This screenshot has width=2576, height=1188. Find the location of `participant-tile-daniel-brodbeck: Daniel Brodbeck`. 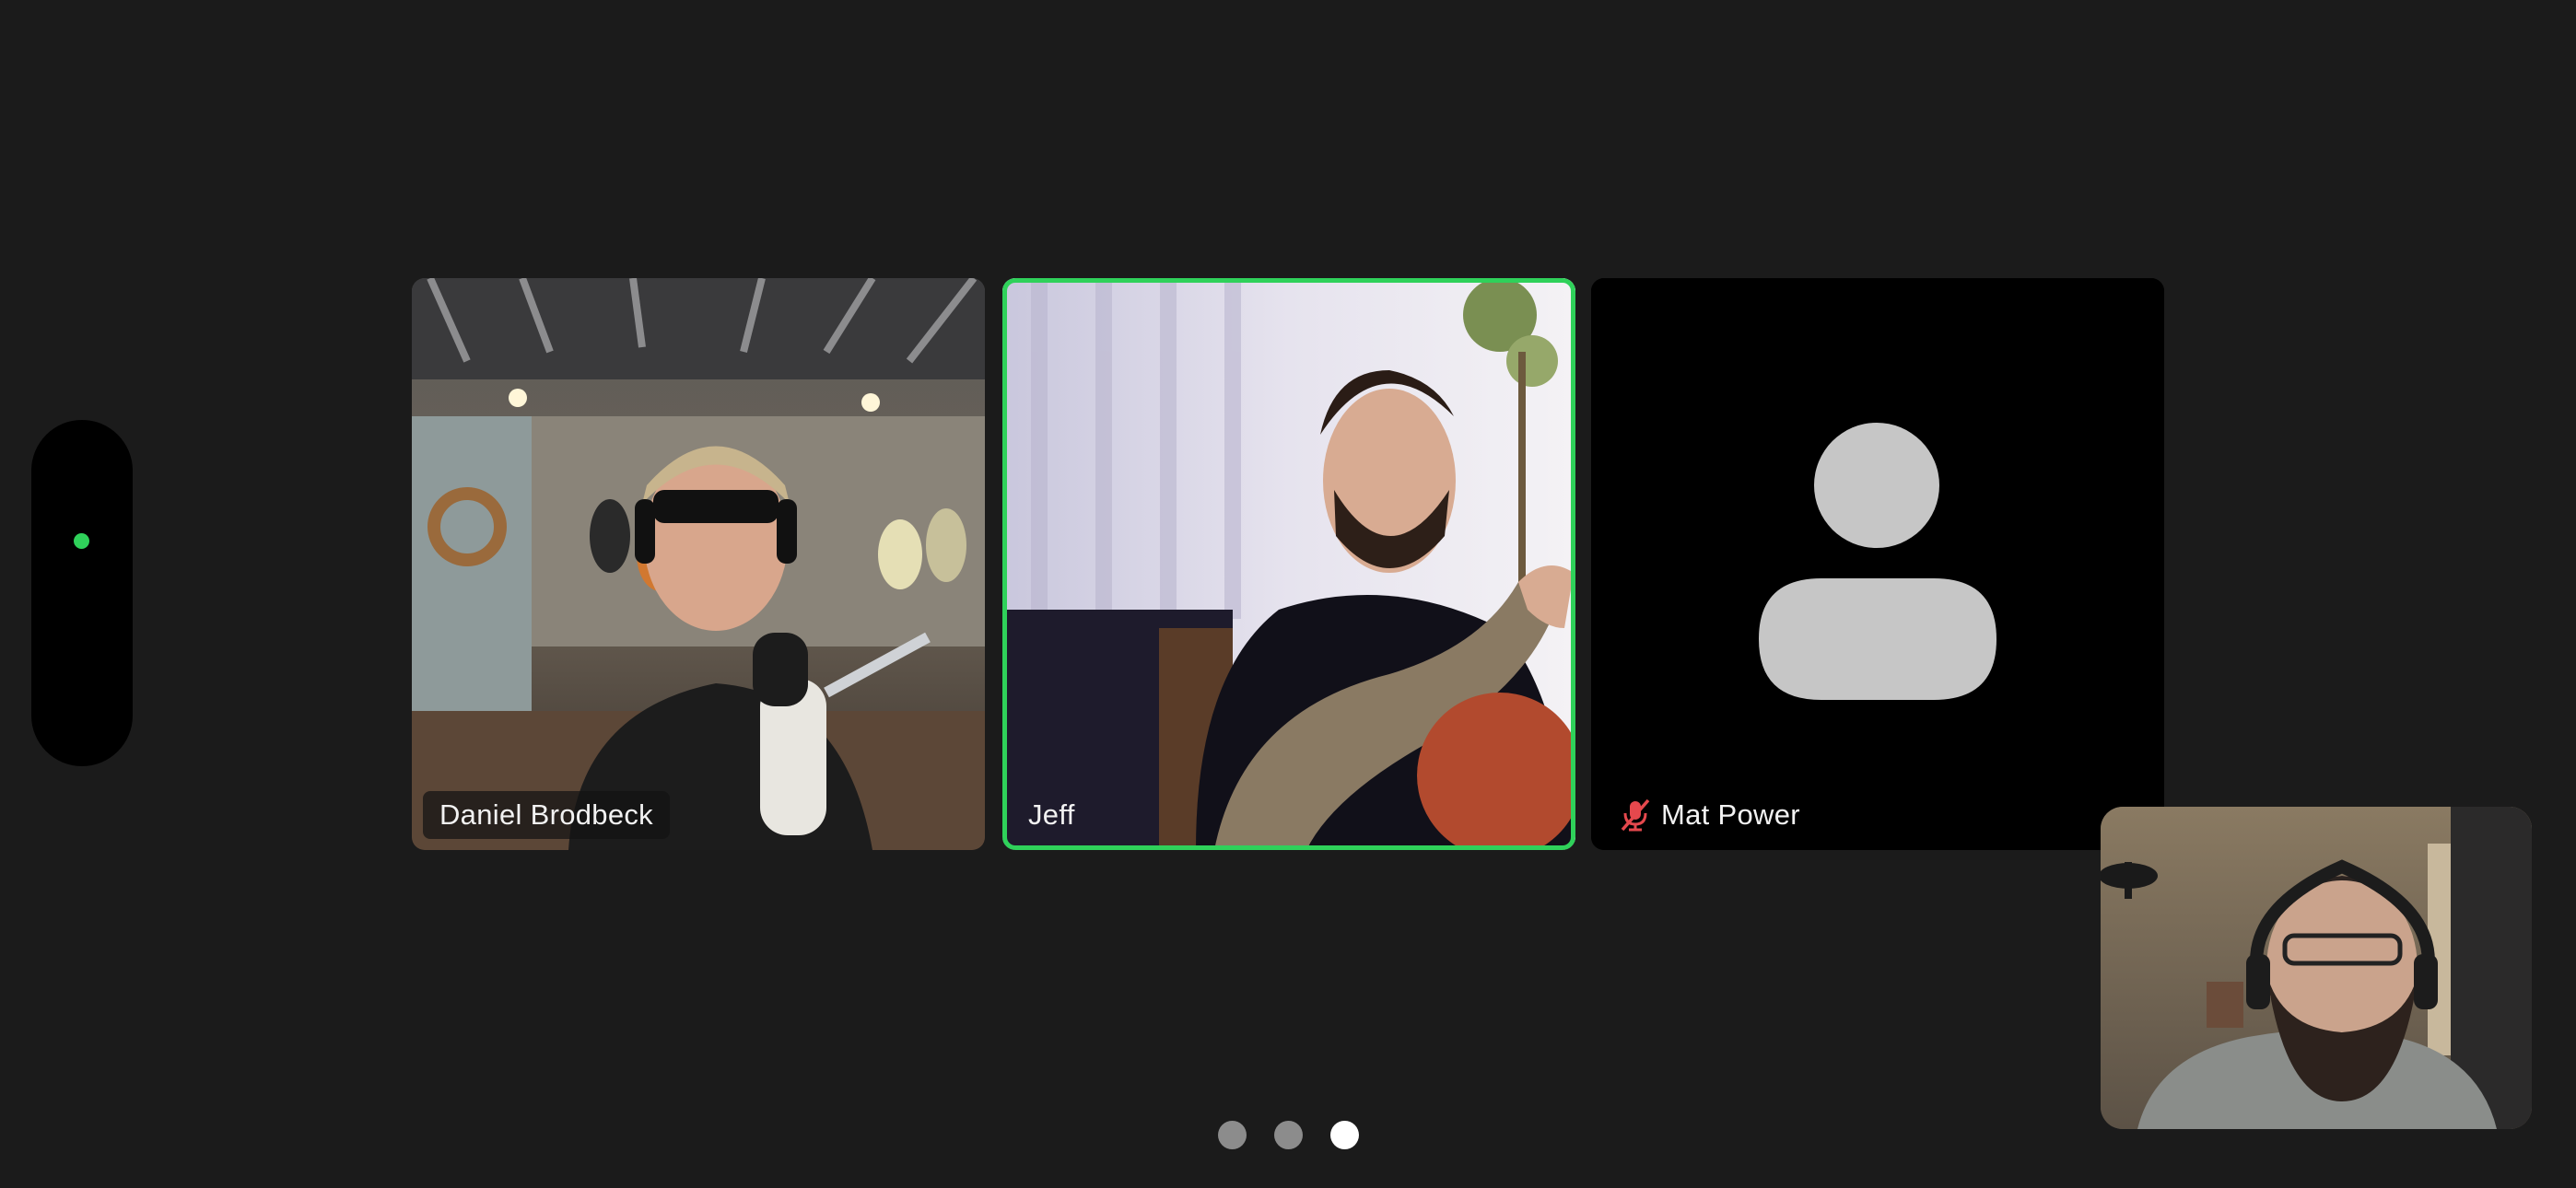

participant-tile-daniel-brodbeck: Daniel Brodbeck is located at coordinates (698, 564).